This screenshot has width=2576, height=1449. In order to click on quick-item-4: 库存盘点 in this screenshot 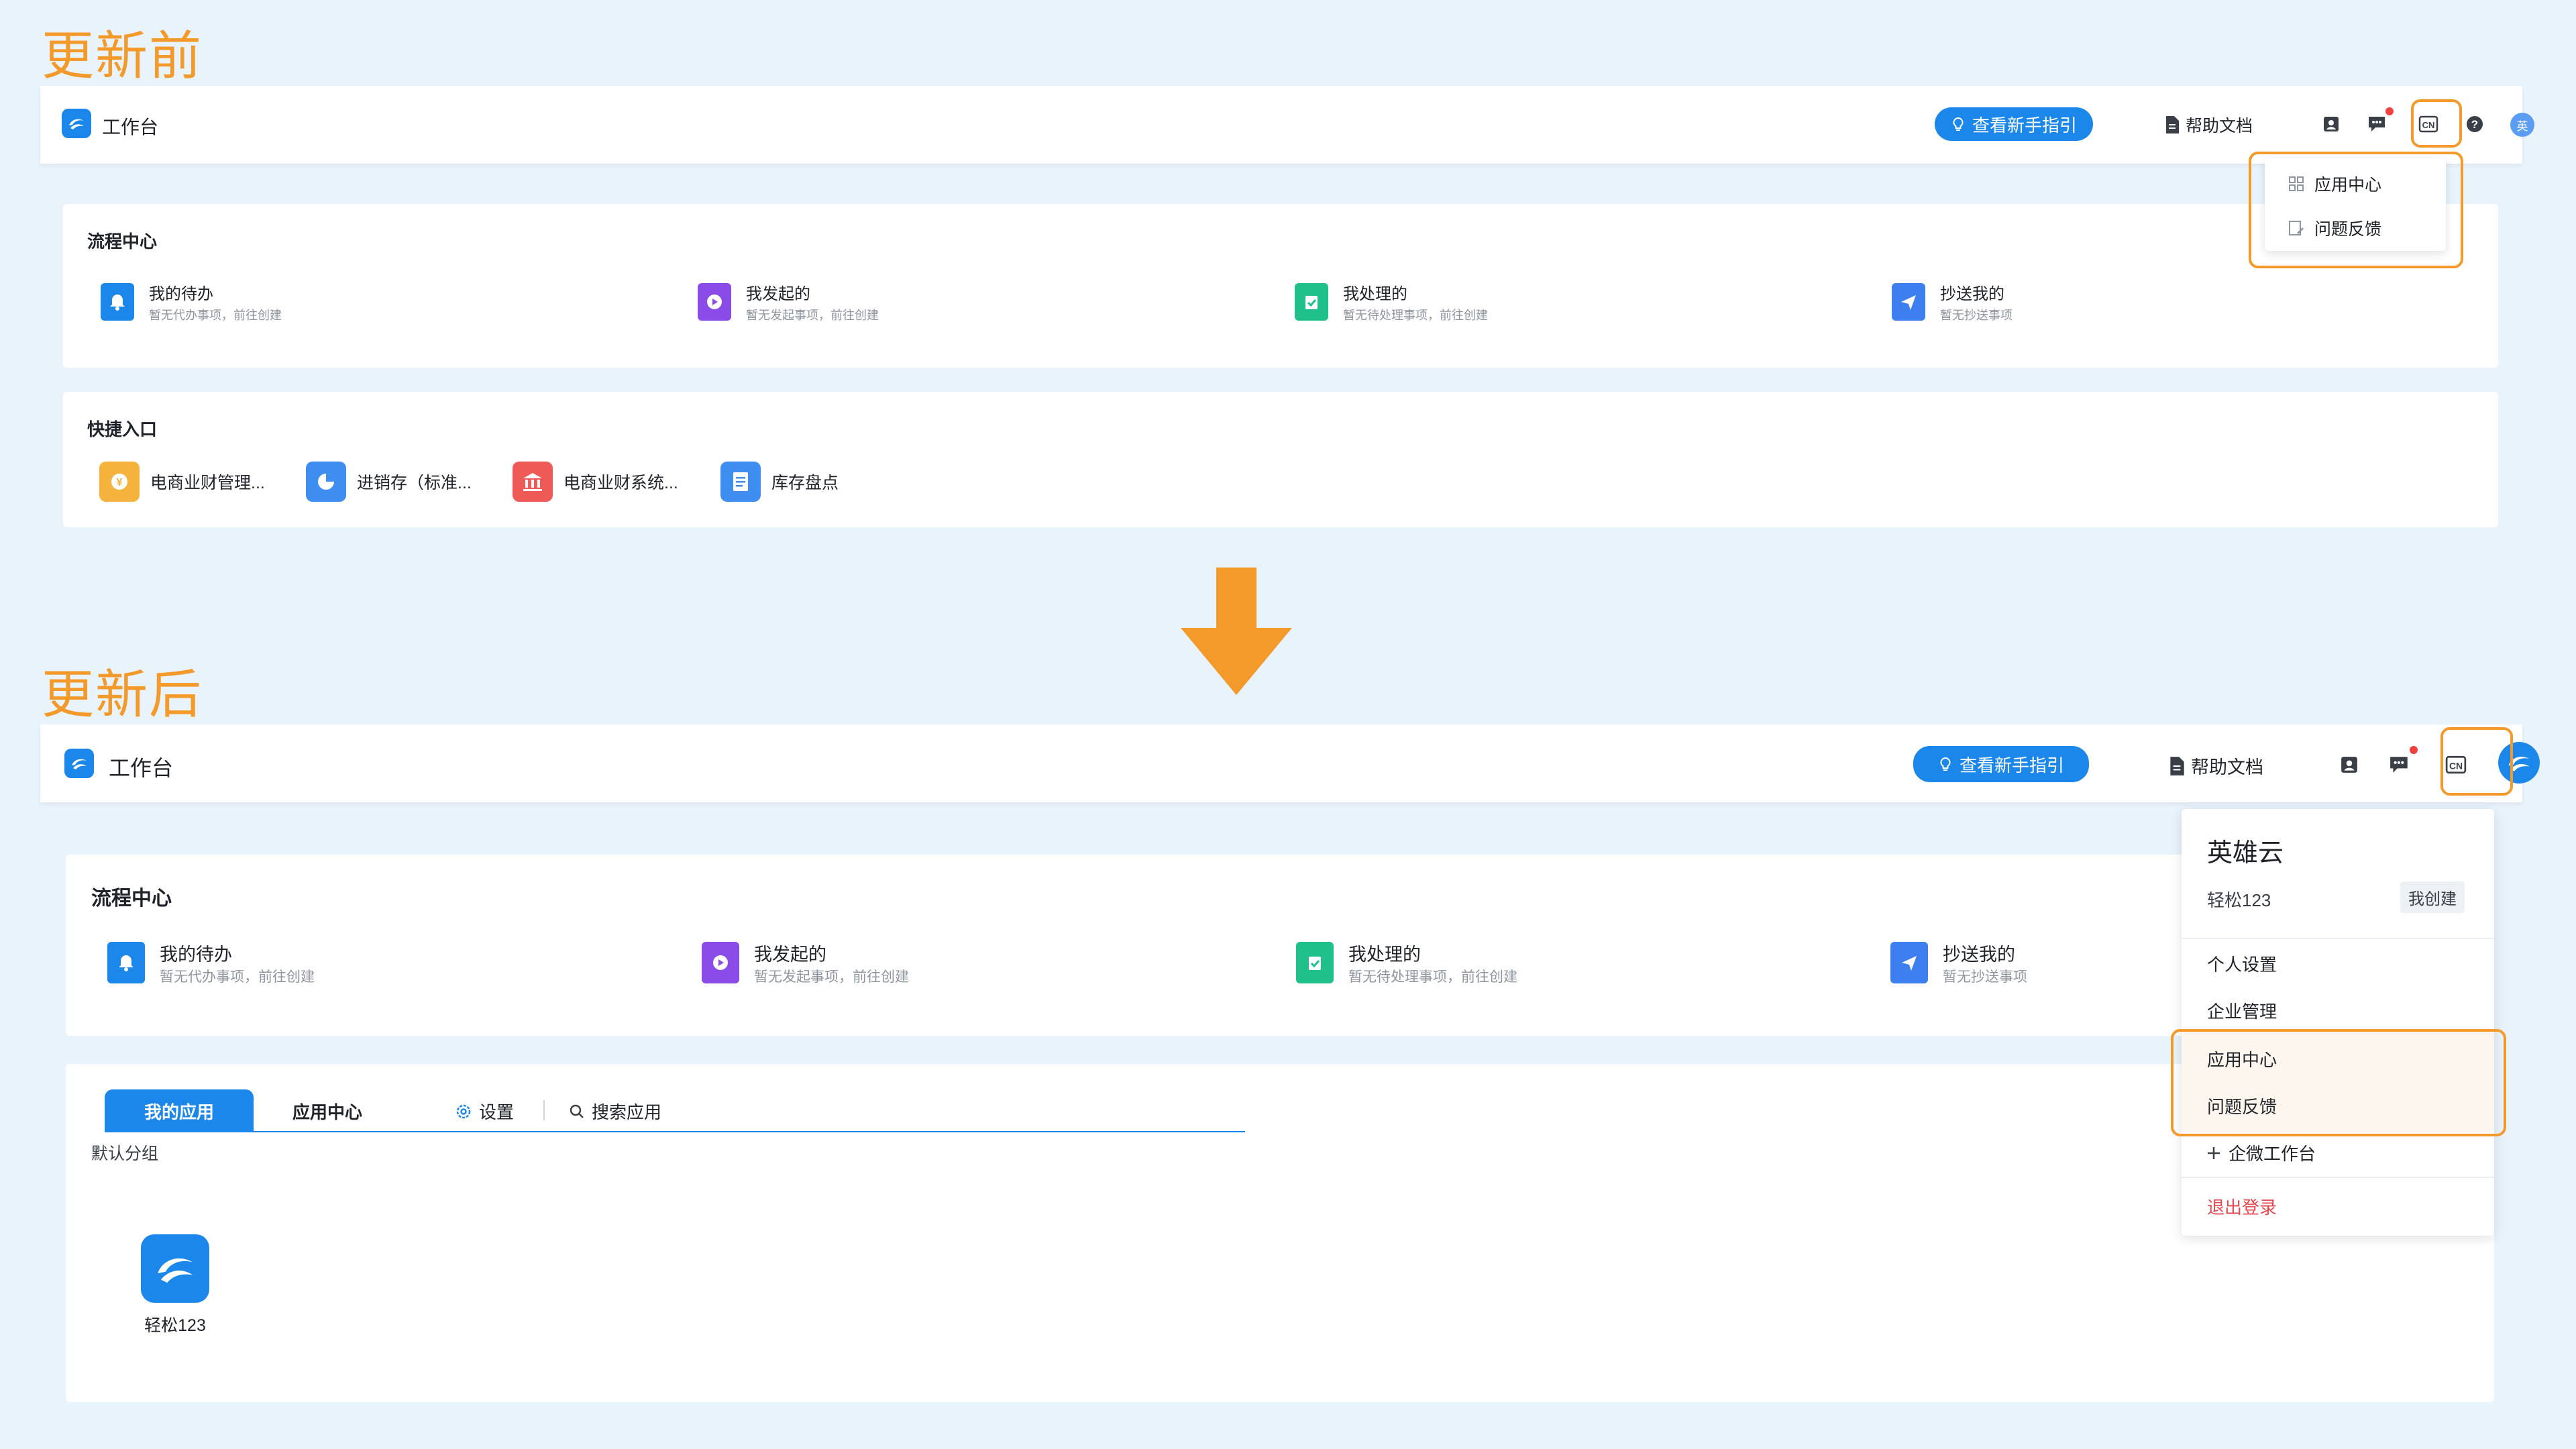, I will do `click(779, 482)`.